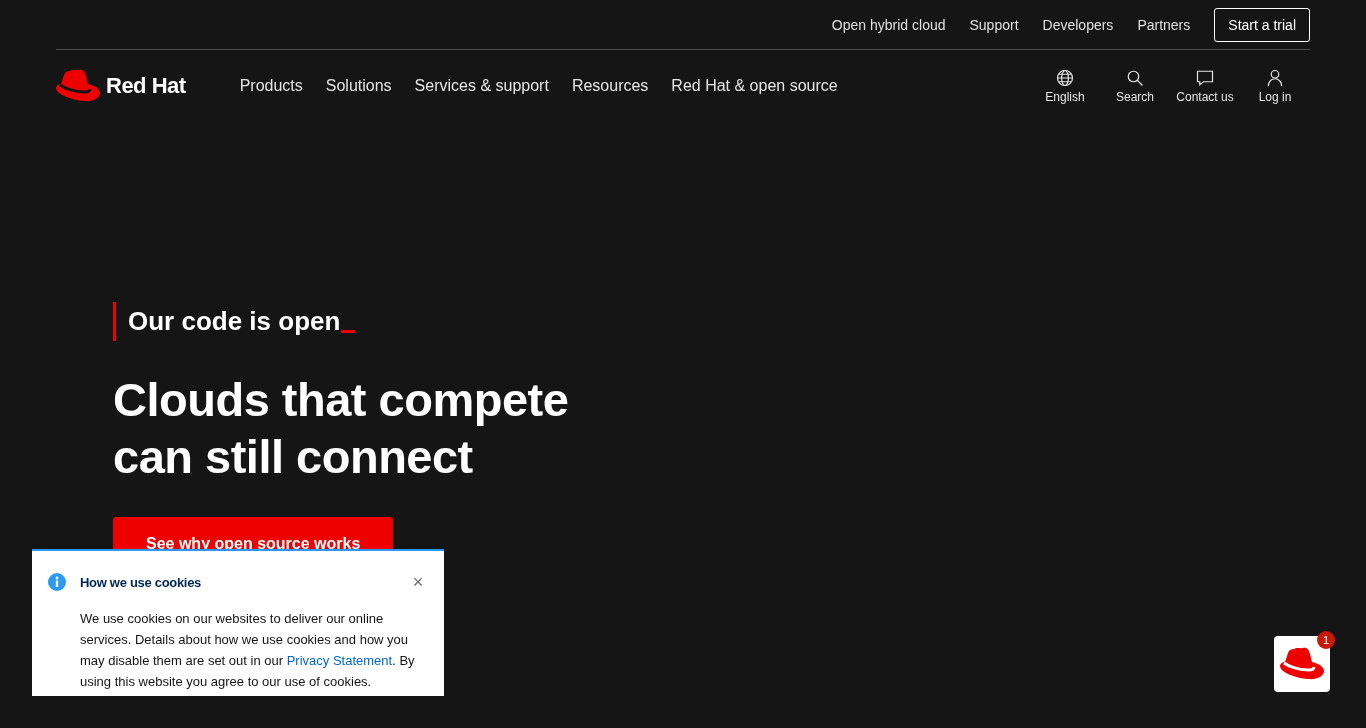 This screenshot has width=1366, height=728. What do you see at coordinates (418, 582) in the screenshot?
I see `close-button: ×` at bounding box center [418, 582].